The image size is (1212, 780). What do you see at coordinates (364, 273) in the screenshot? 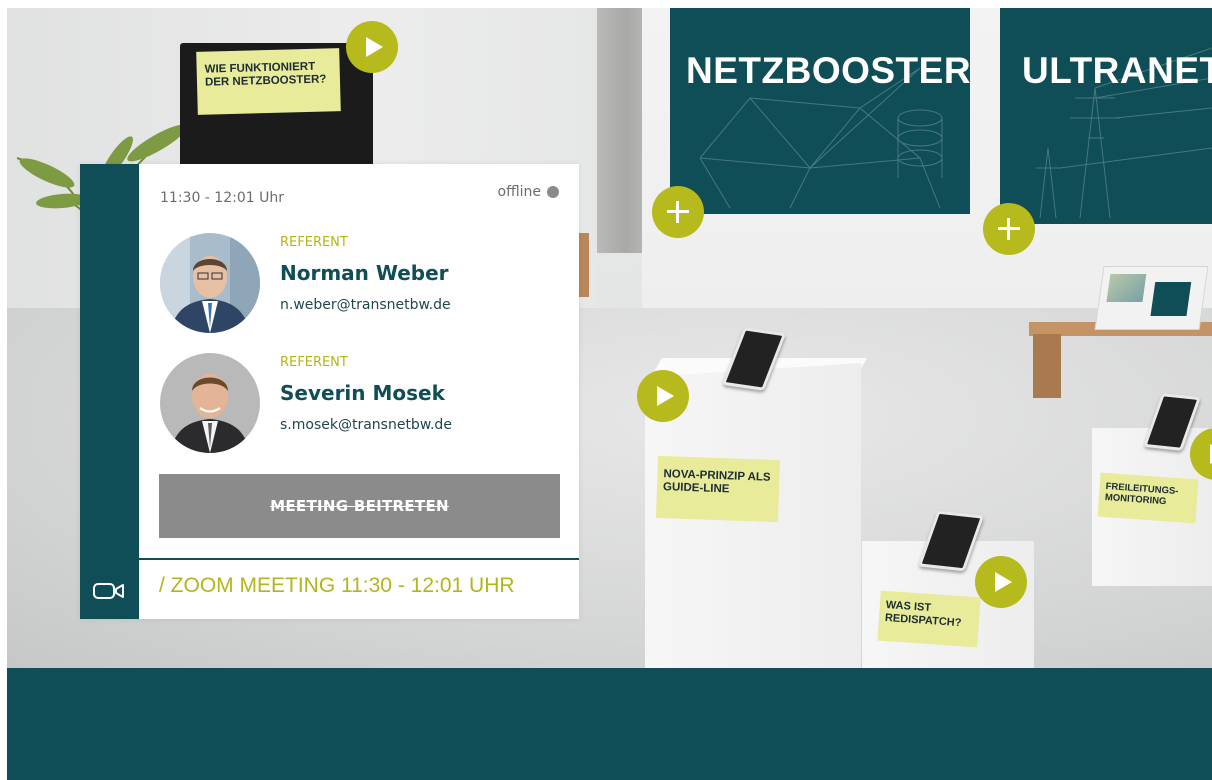
I see `speaker-name: Norman Weber` at bounding box center [364, 273].